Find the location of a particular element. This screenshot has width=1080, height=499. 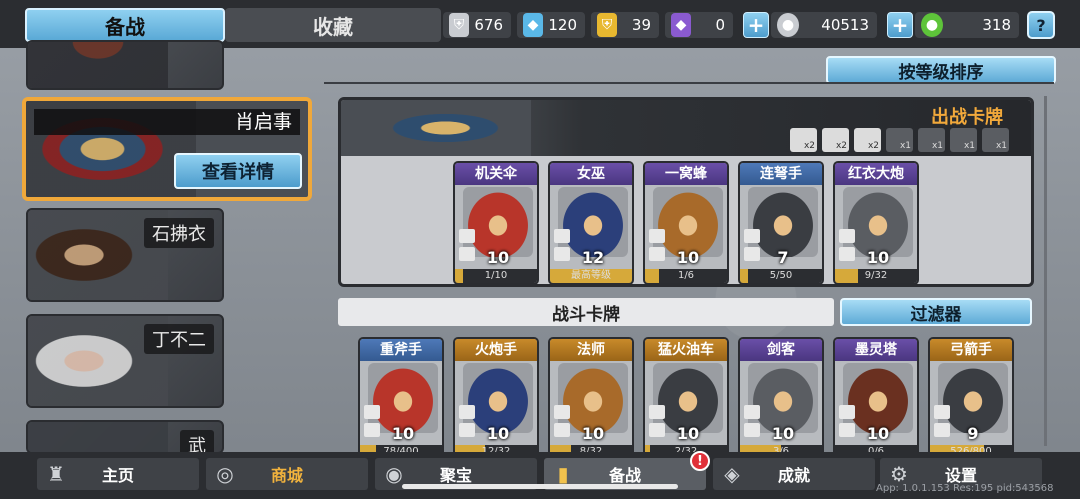

nav-achievement: ◈ 成就 is located at coordinates (794, 474).